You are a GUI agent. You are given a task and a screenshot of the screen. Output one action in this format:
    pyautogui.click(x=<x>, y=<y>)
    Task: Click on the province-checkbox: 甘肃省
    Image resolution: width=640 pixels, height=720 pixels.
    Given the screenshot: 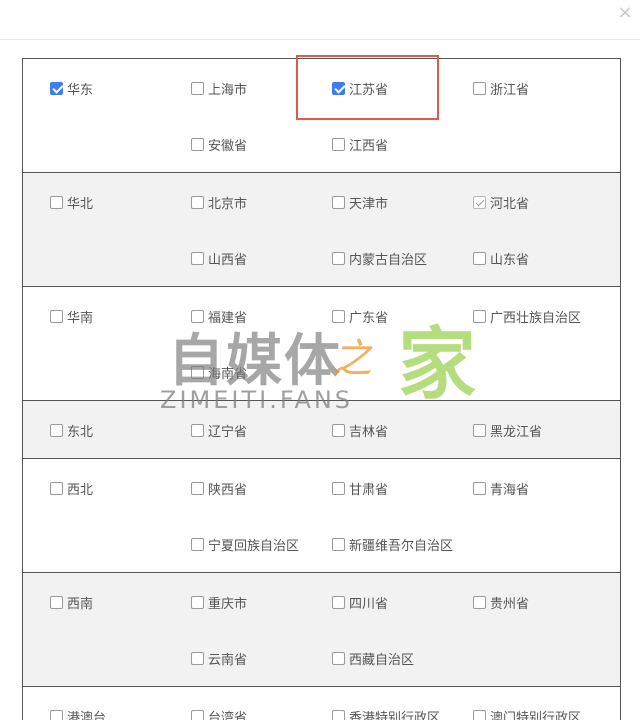 What is the action you would take?
    pyautogui.click(x=360, y=488)
    